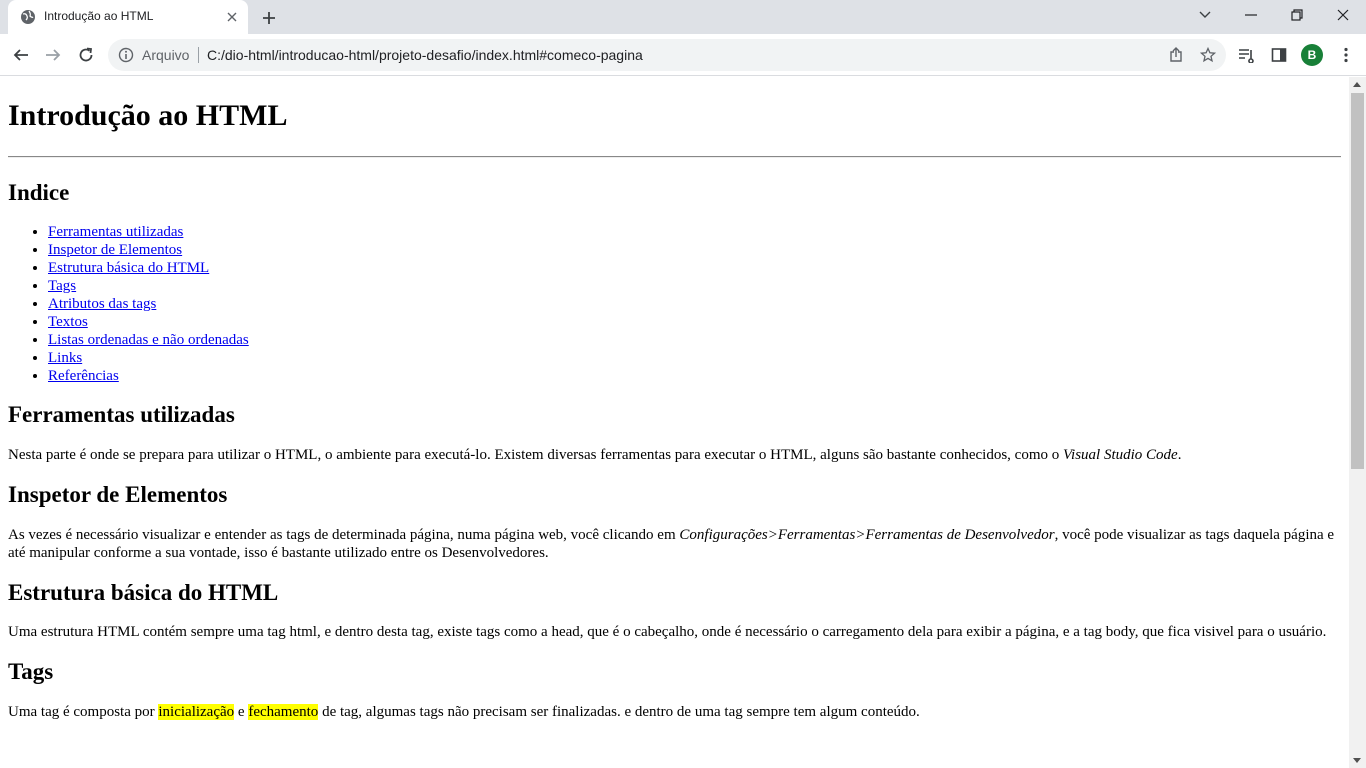  Describe the element at coordinates (1205, 15) in the screenshot. I see `chevron-down-icon` at that location.